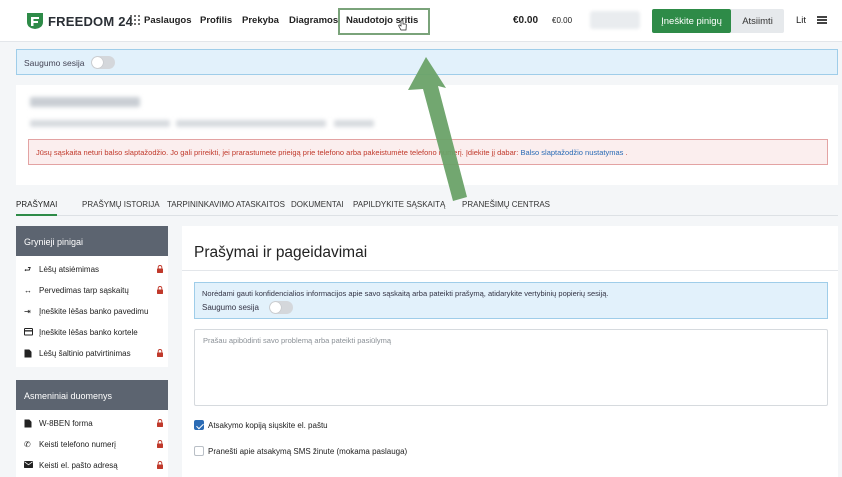  Describe the element at coordinates (268, 425) in the screenshot. I see `email-copy-label: Atsakymo kopiją siųskite el. paštu` at that location.